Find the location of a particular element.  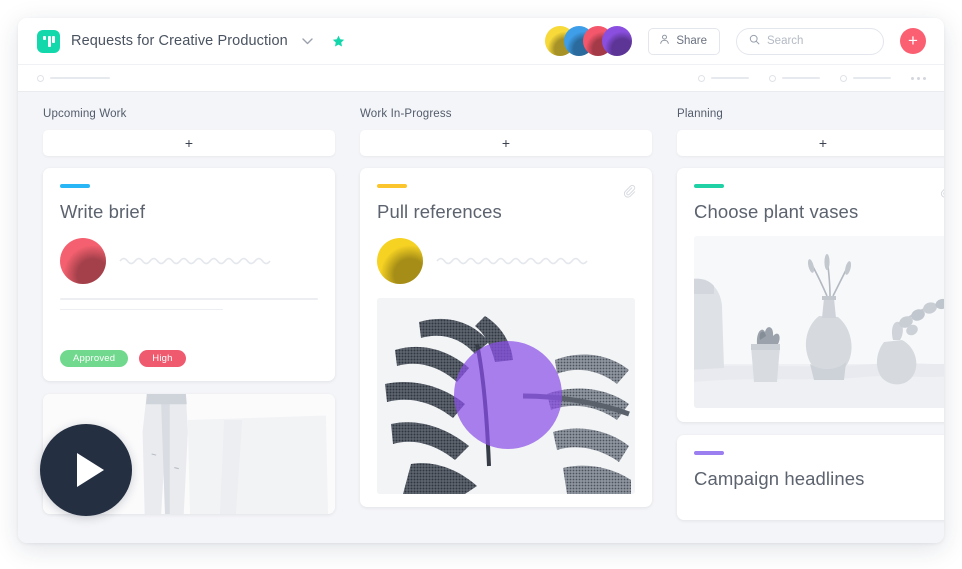

card-tags: Approved High is located at coordinates (189, 359).